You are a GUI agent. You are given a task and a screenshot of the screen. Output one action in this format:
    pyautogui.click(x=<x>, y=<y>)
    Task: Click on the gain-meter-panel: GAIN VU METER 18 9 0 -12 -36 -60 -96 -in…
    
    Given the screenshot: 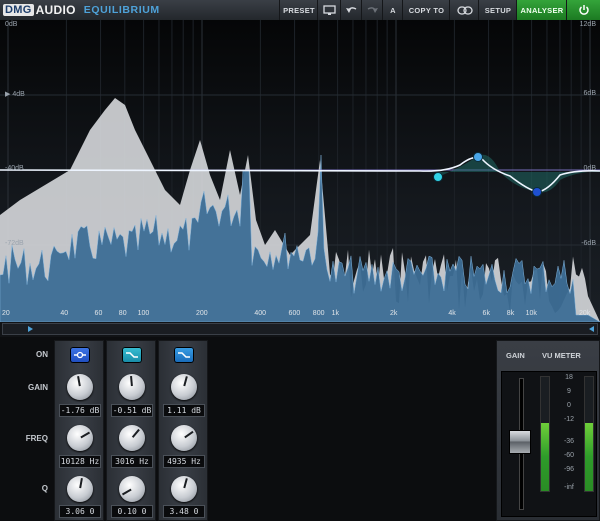 What is the action you would take?
    pyautogui.click(x=548, y=430)
    